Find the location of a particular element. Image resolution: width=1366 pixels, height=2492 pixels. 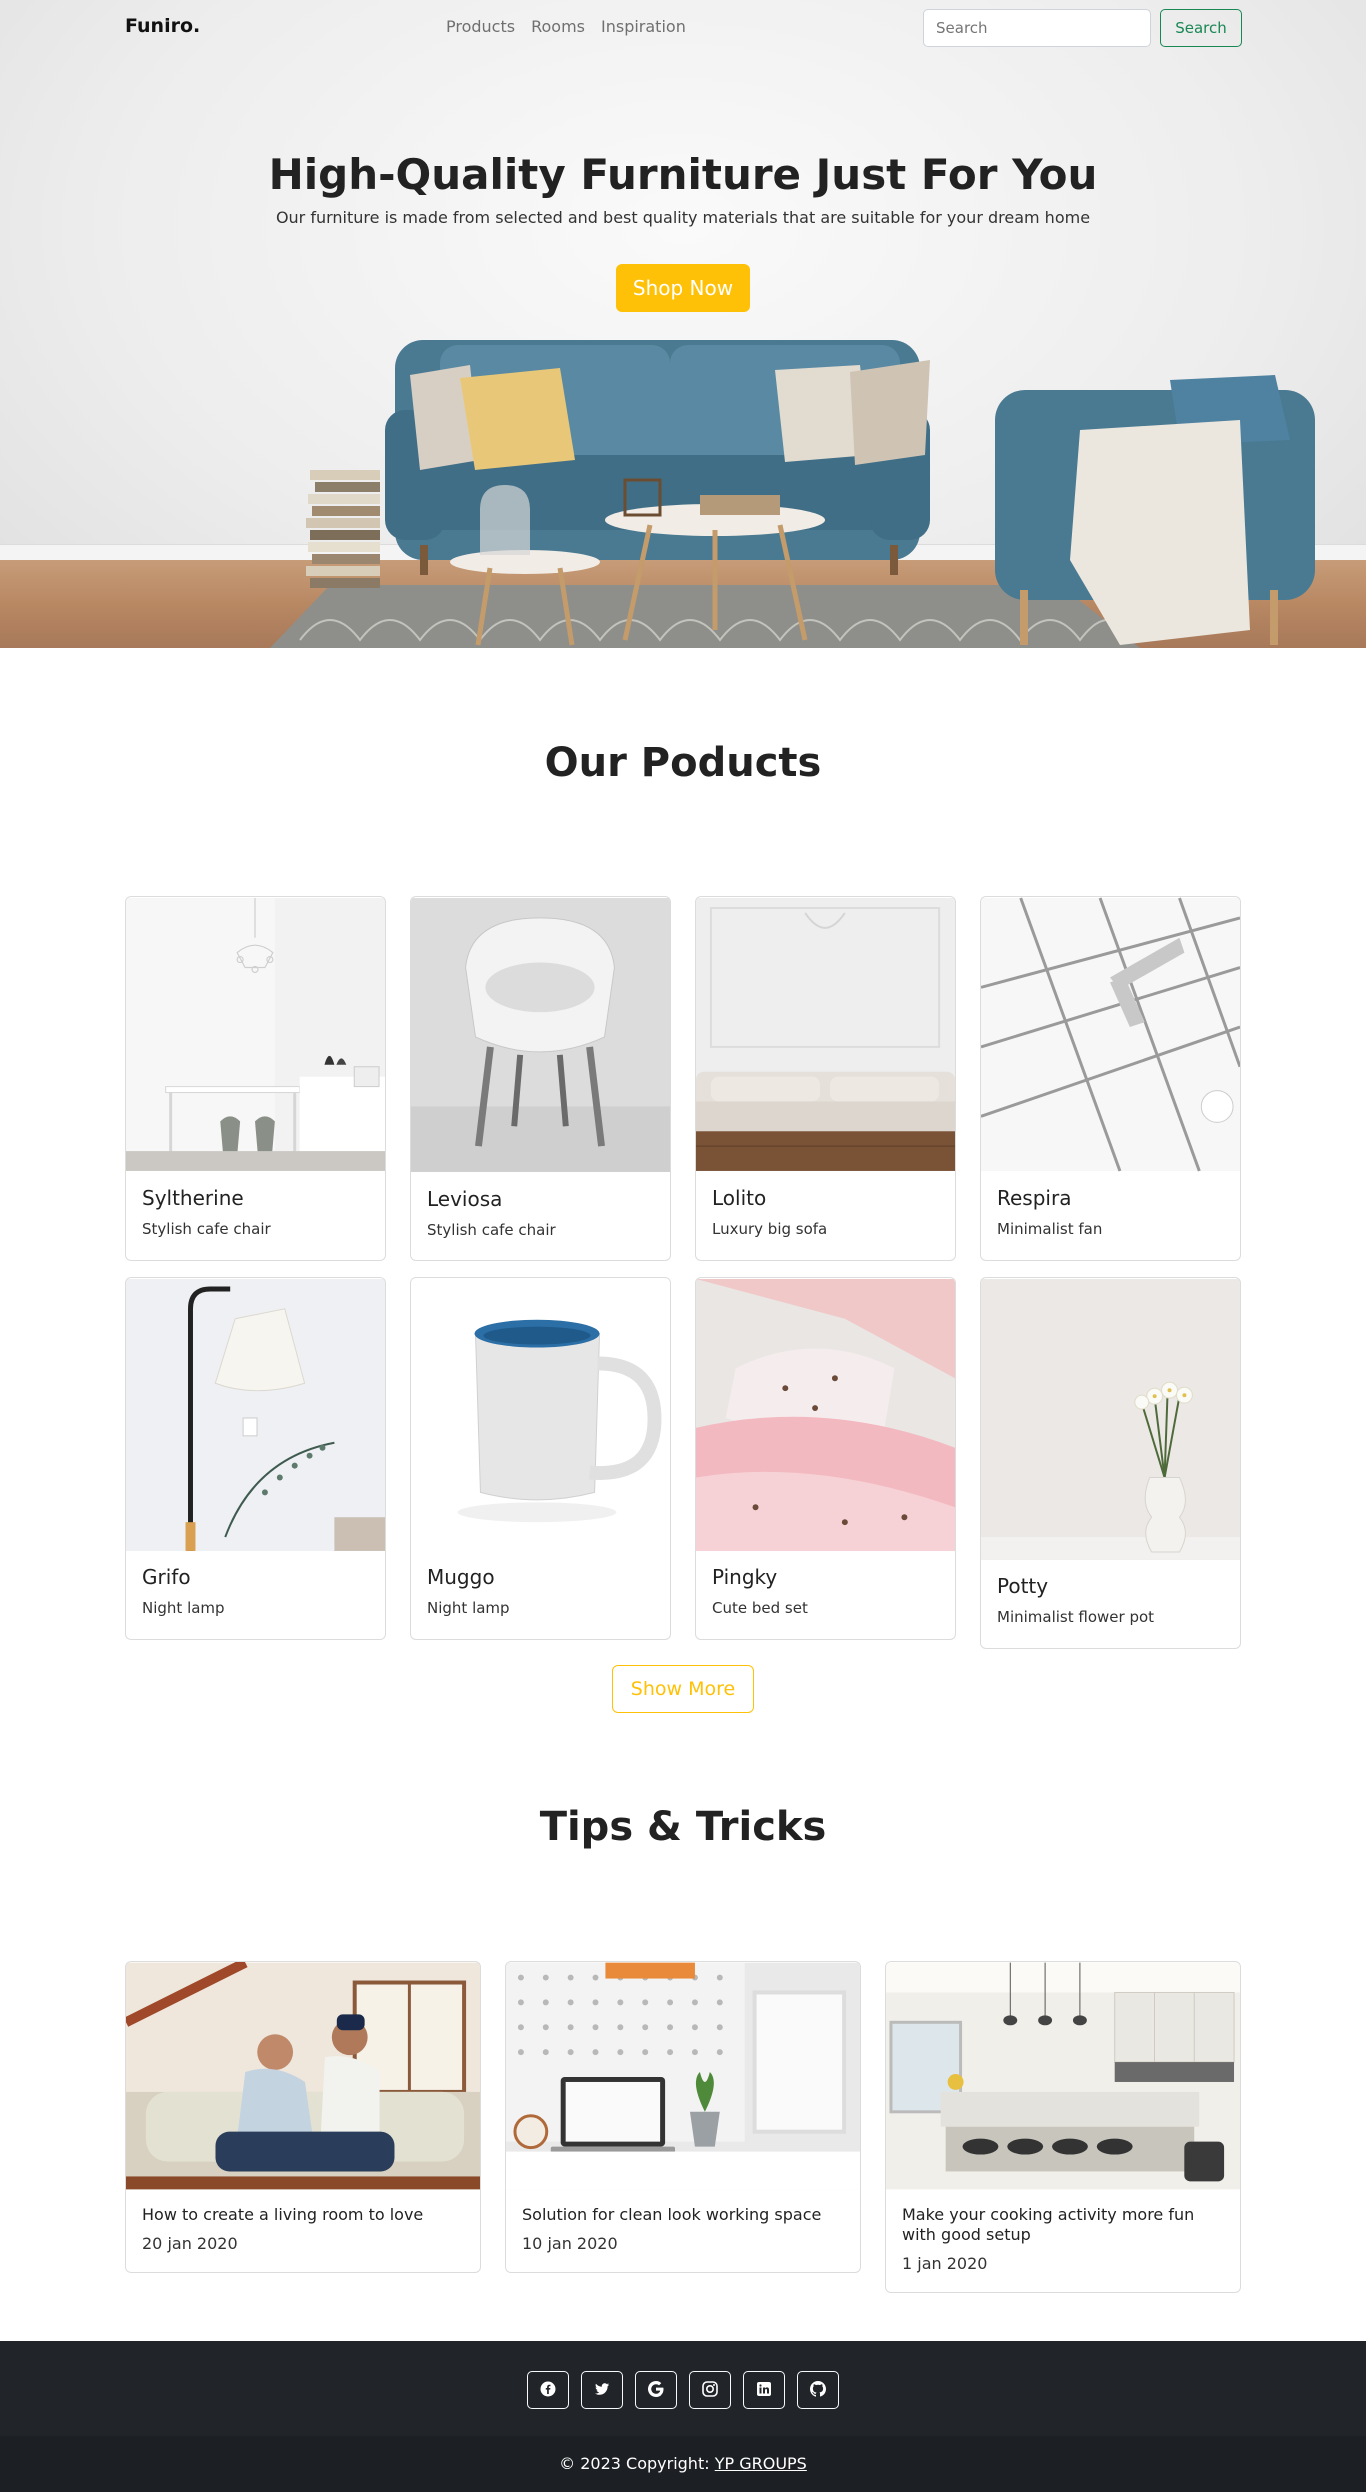

facebook-button is located at coordinates (548, 2390).